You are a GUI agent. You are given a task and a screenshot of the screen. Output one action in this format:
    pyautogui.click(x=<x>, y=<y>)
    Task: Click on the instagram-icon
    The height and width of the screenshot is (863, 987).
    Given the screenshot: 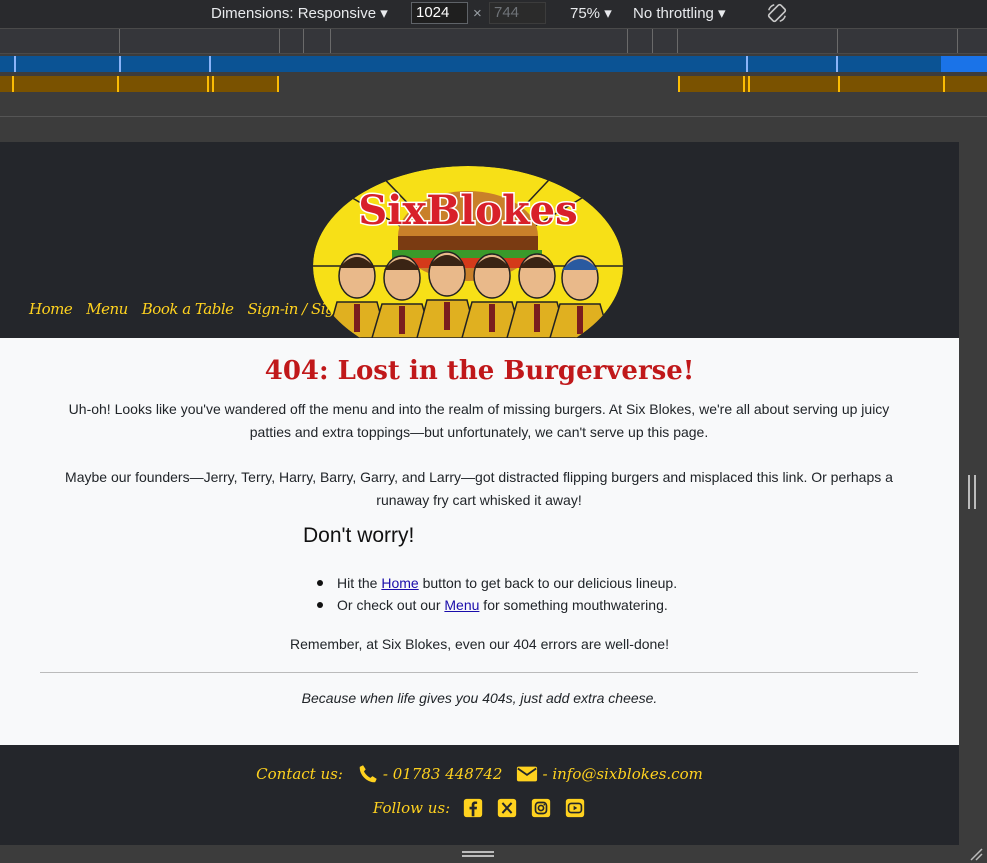 What is the action you would take?
    pyautogui.click(x=541, y=808)
    